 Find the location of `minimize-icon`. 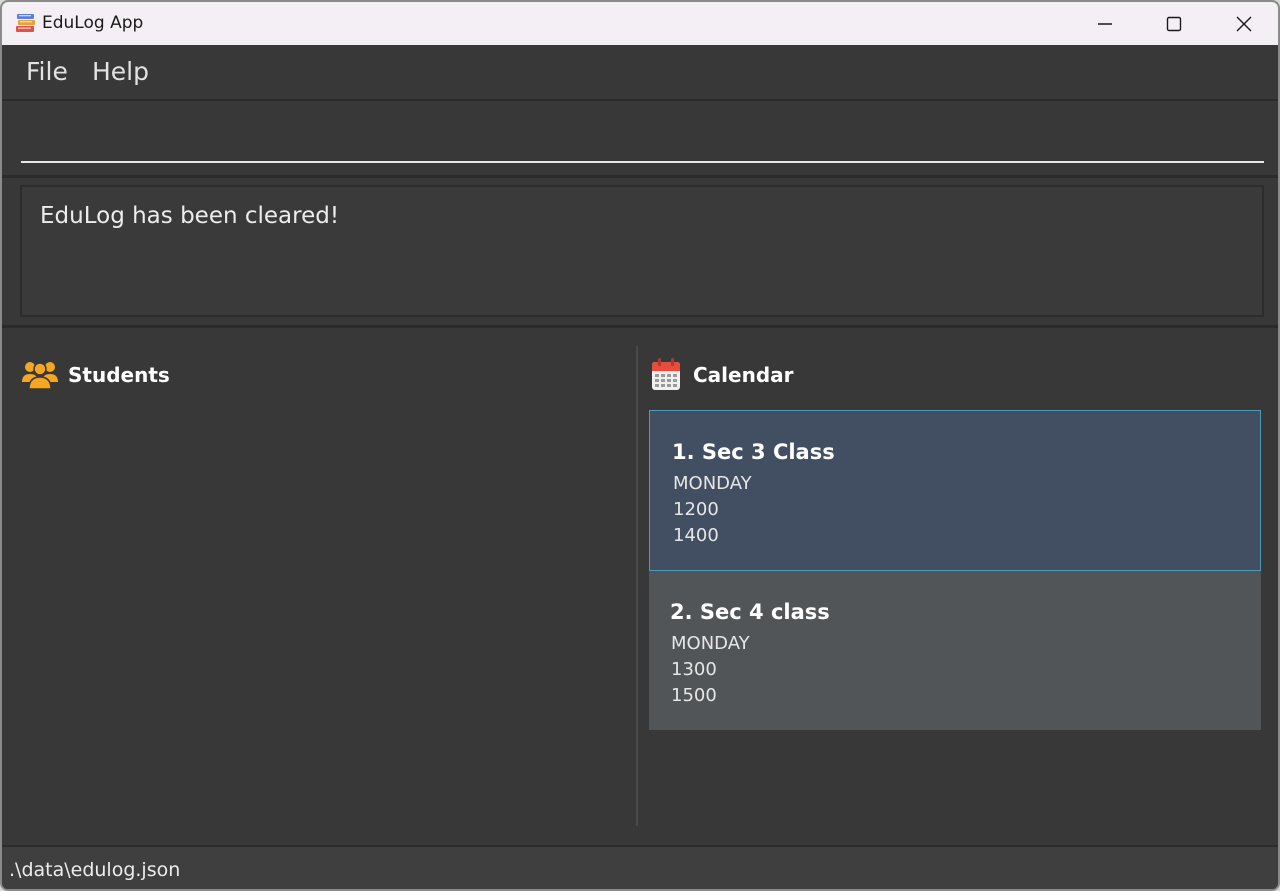

minimize-icon is located at coordinates (1105, 24).